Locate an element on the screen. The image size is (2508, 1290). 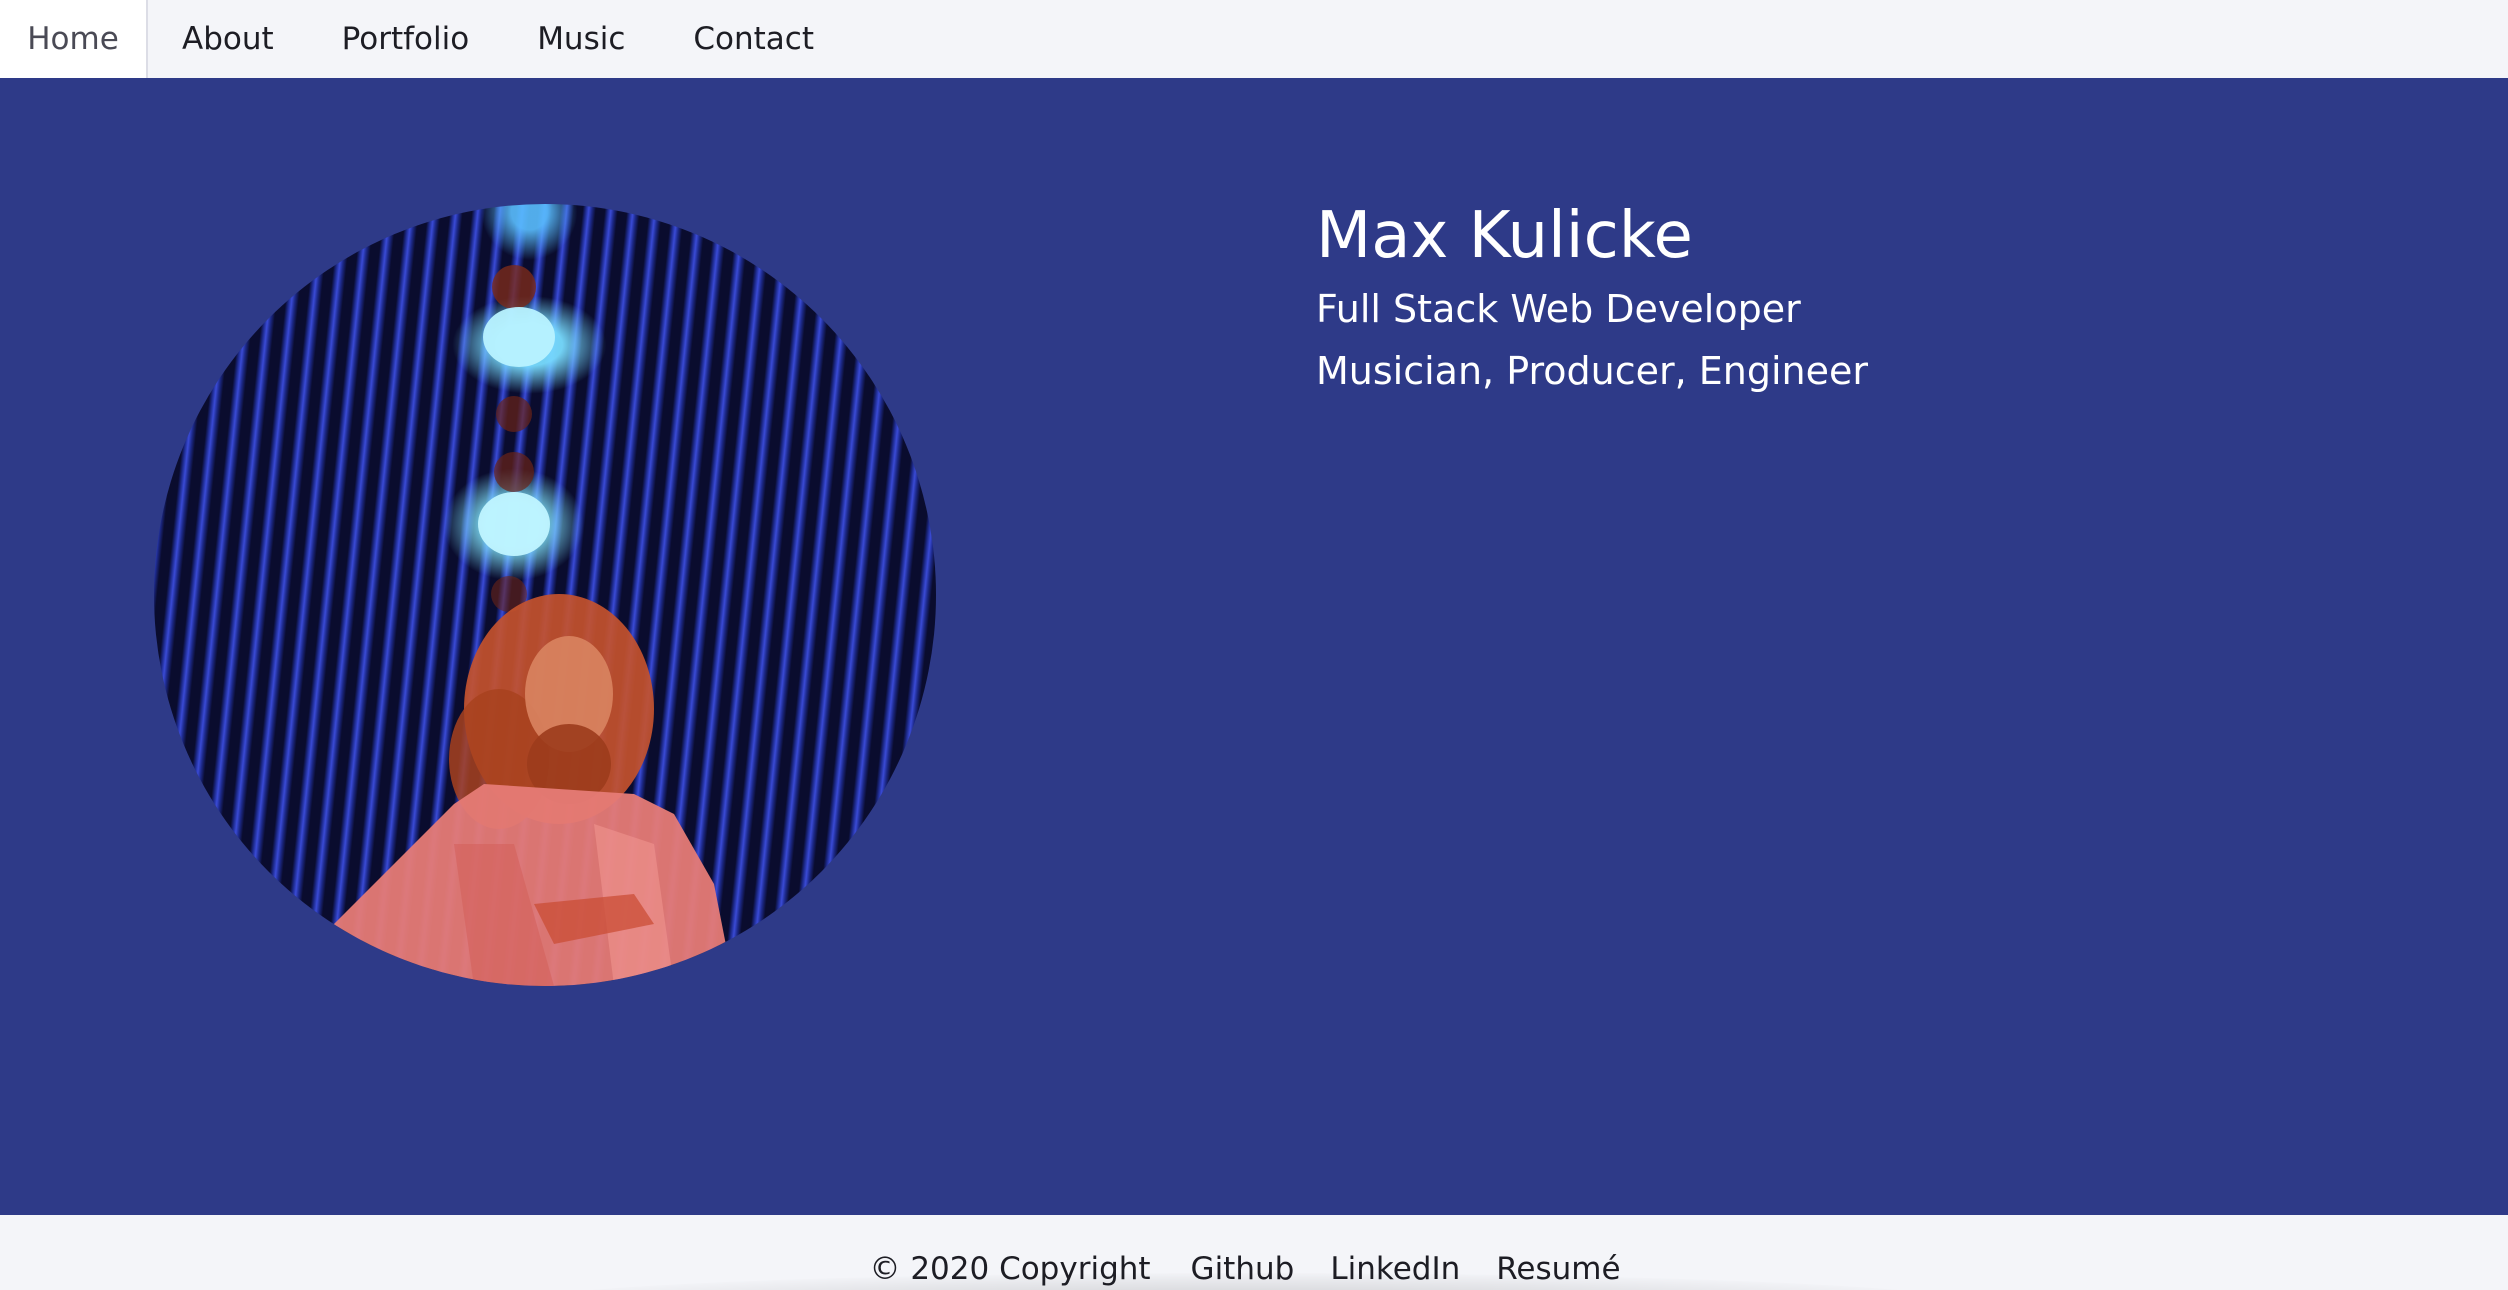
nav-item-music: Music is located at coordinates (581, 39).